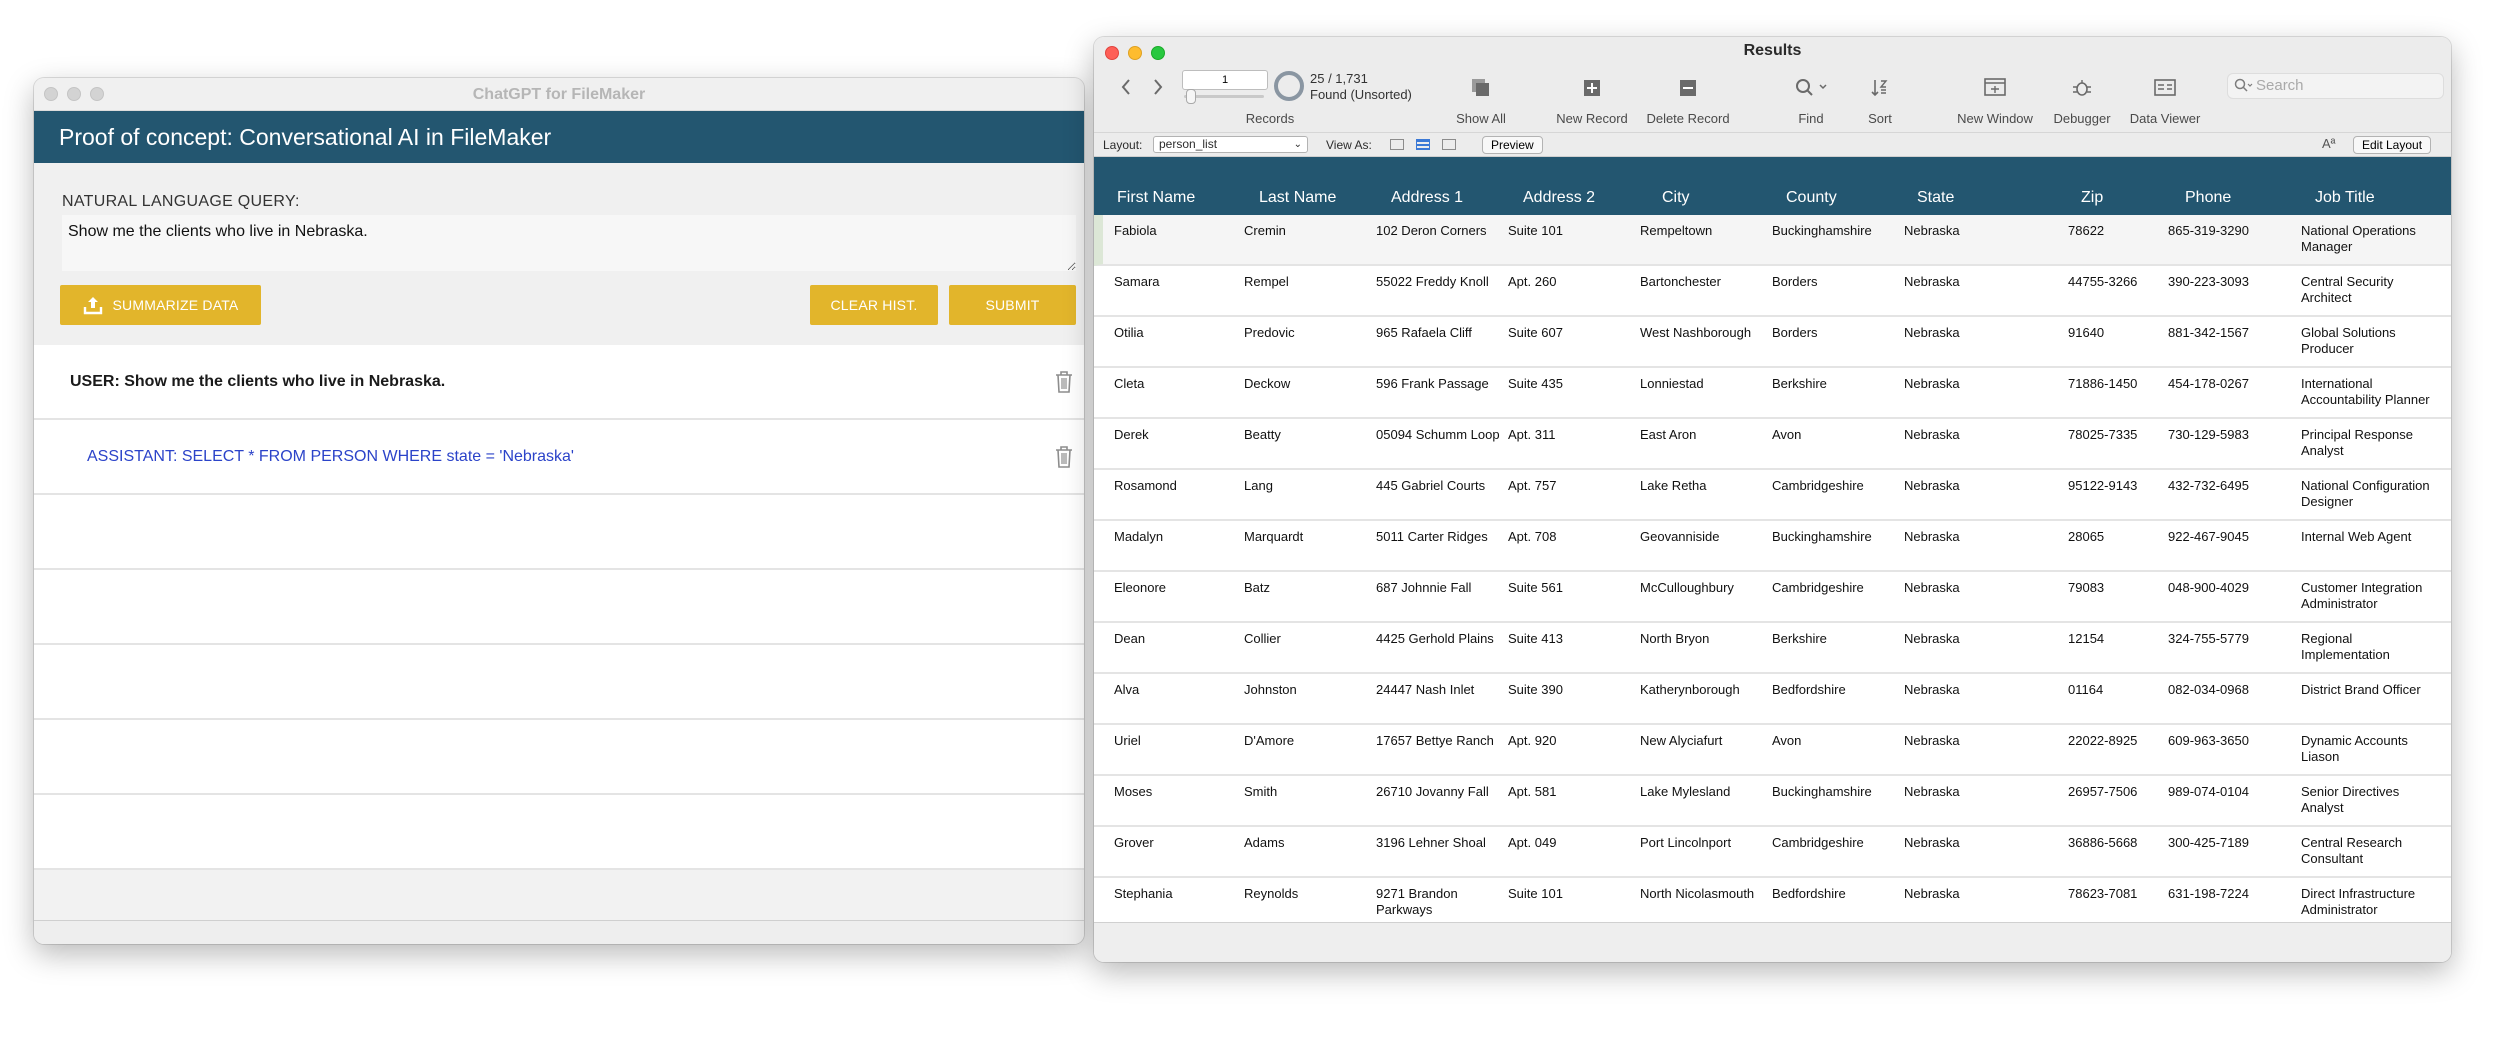  I want to click on address1-cell: 9271 Brandon Parkways, so click(1440, 902).